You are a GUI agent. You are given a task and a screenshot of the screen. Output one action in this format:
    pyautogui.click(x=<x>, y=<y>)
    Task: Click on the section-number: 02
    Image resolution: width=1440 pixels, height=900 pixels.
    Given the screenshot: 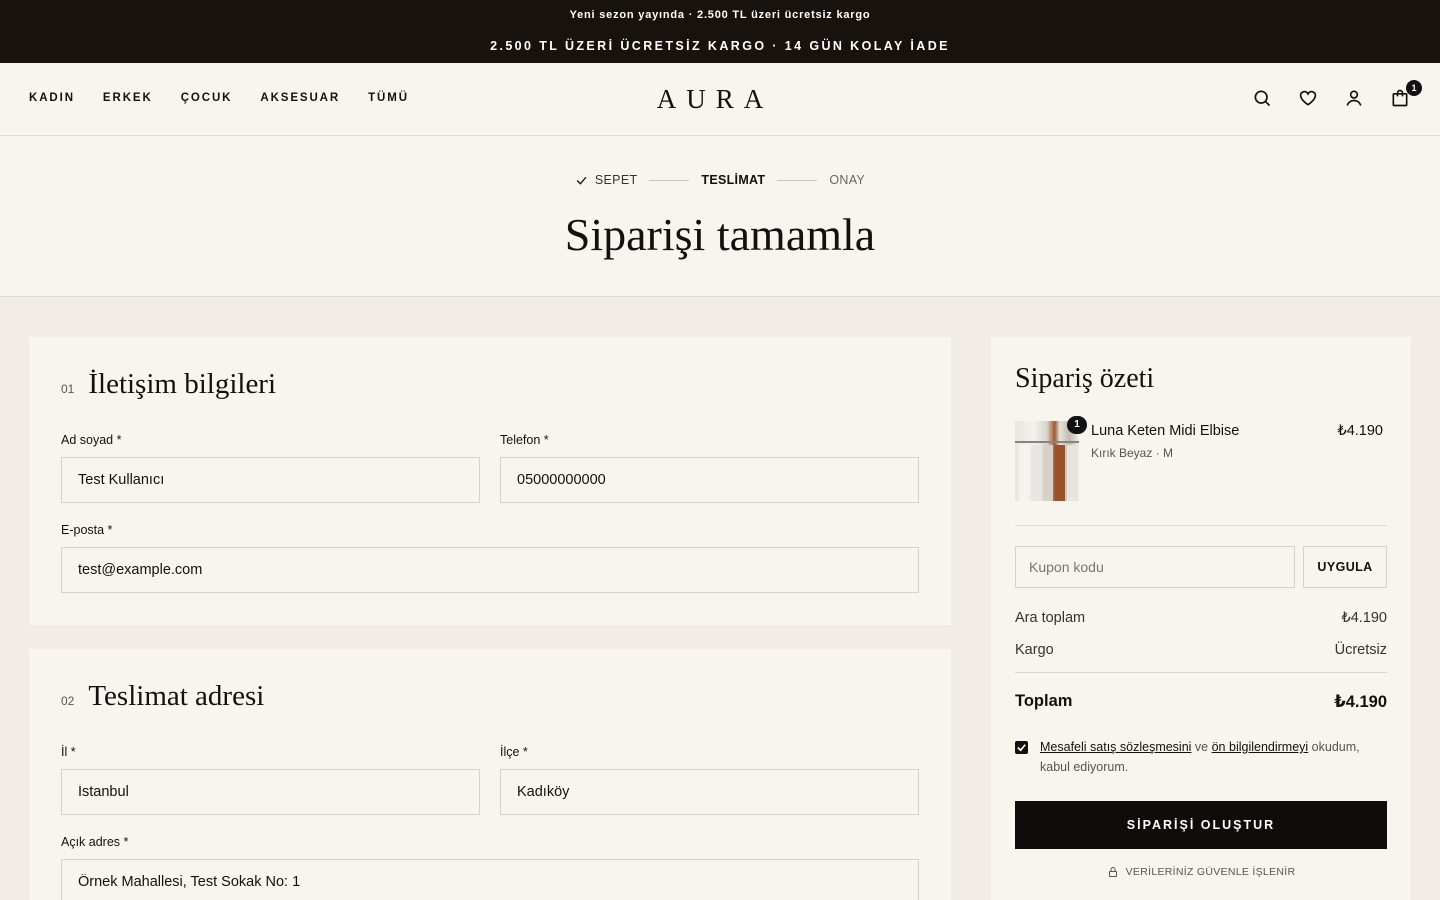 What is the action you would take?
    pyautogui.click(x=68, y=701)
    